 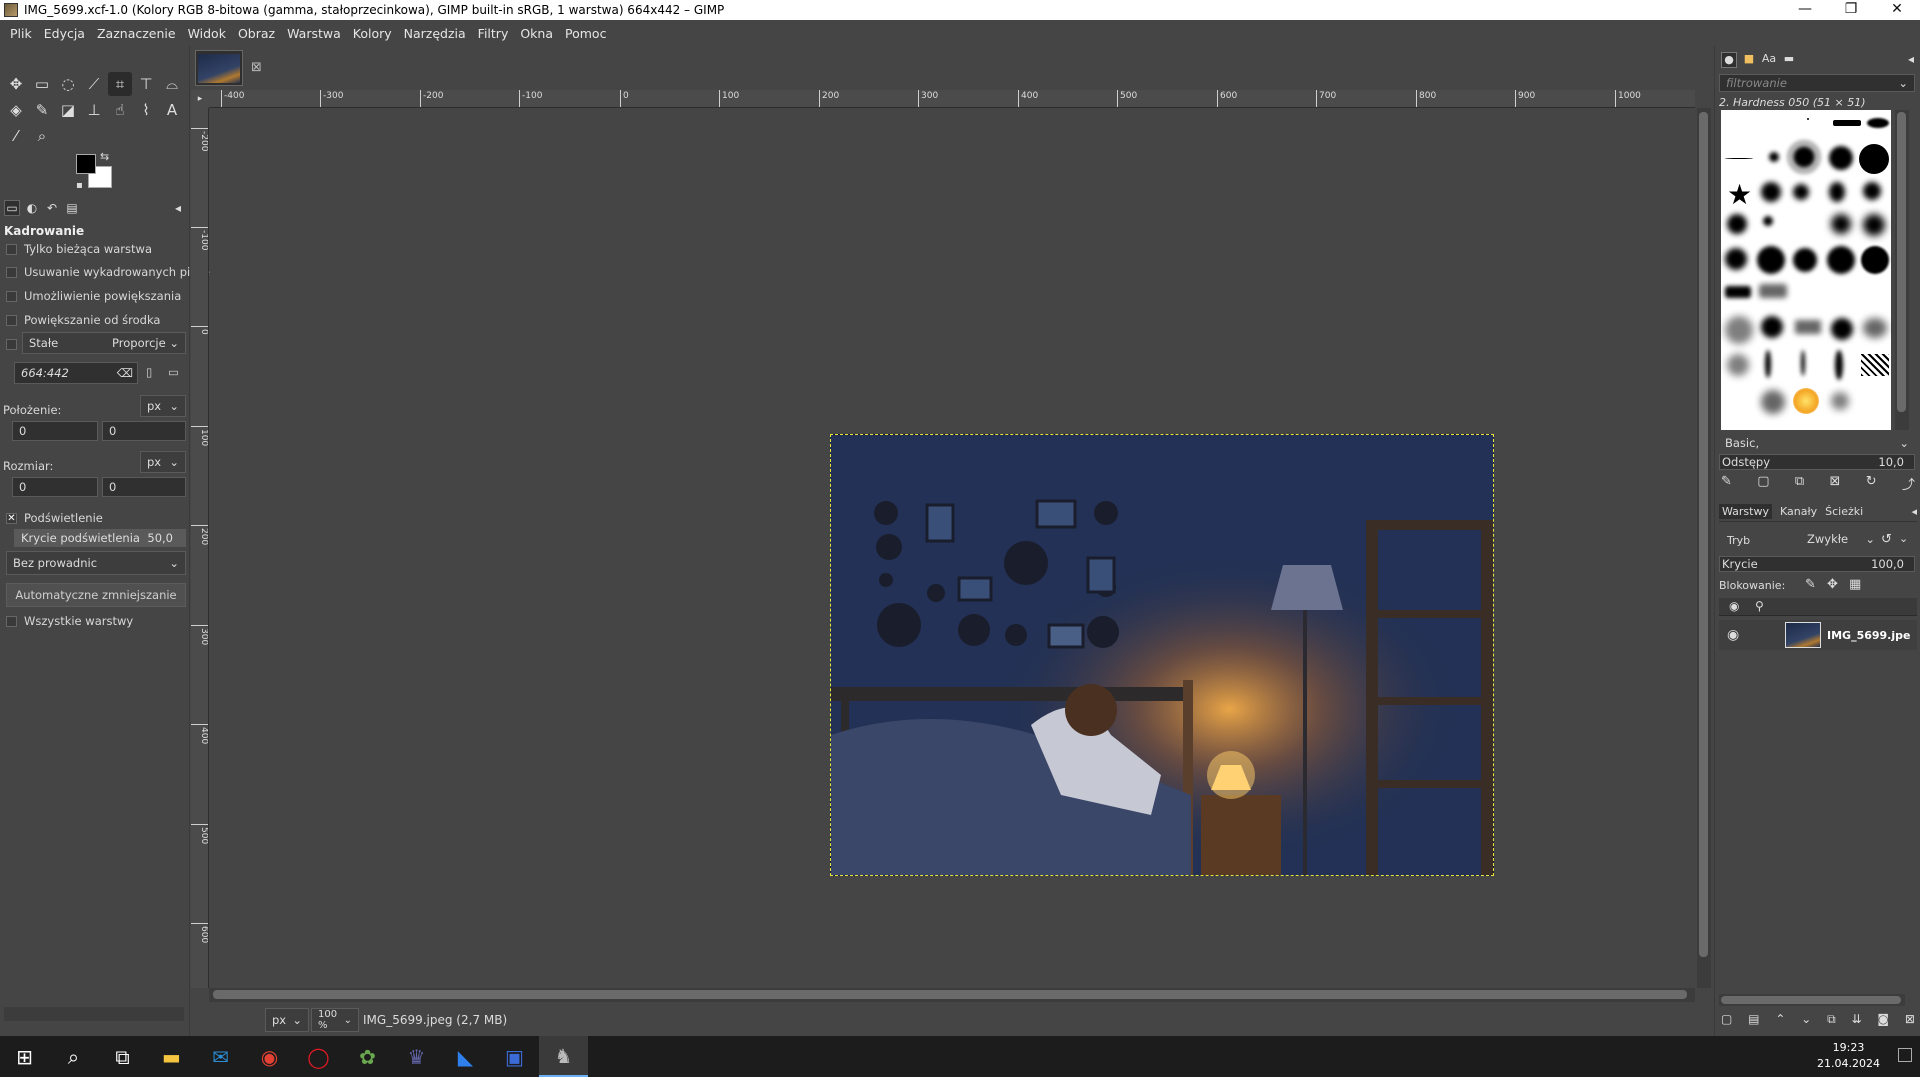 What do you see at coordinates (69, 621) in the screenshot?
I see `all-layers-option: Wszystkie warstwy` at bounding box center [69, 621].